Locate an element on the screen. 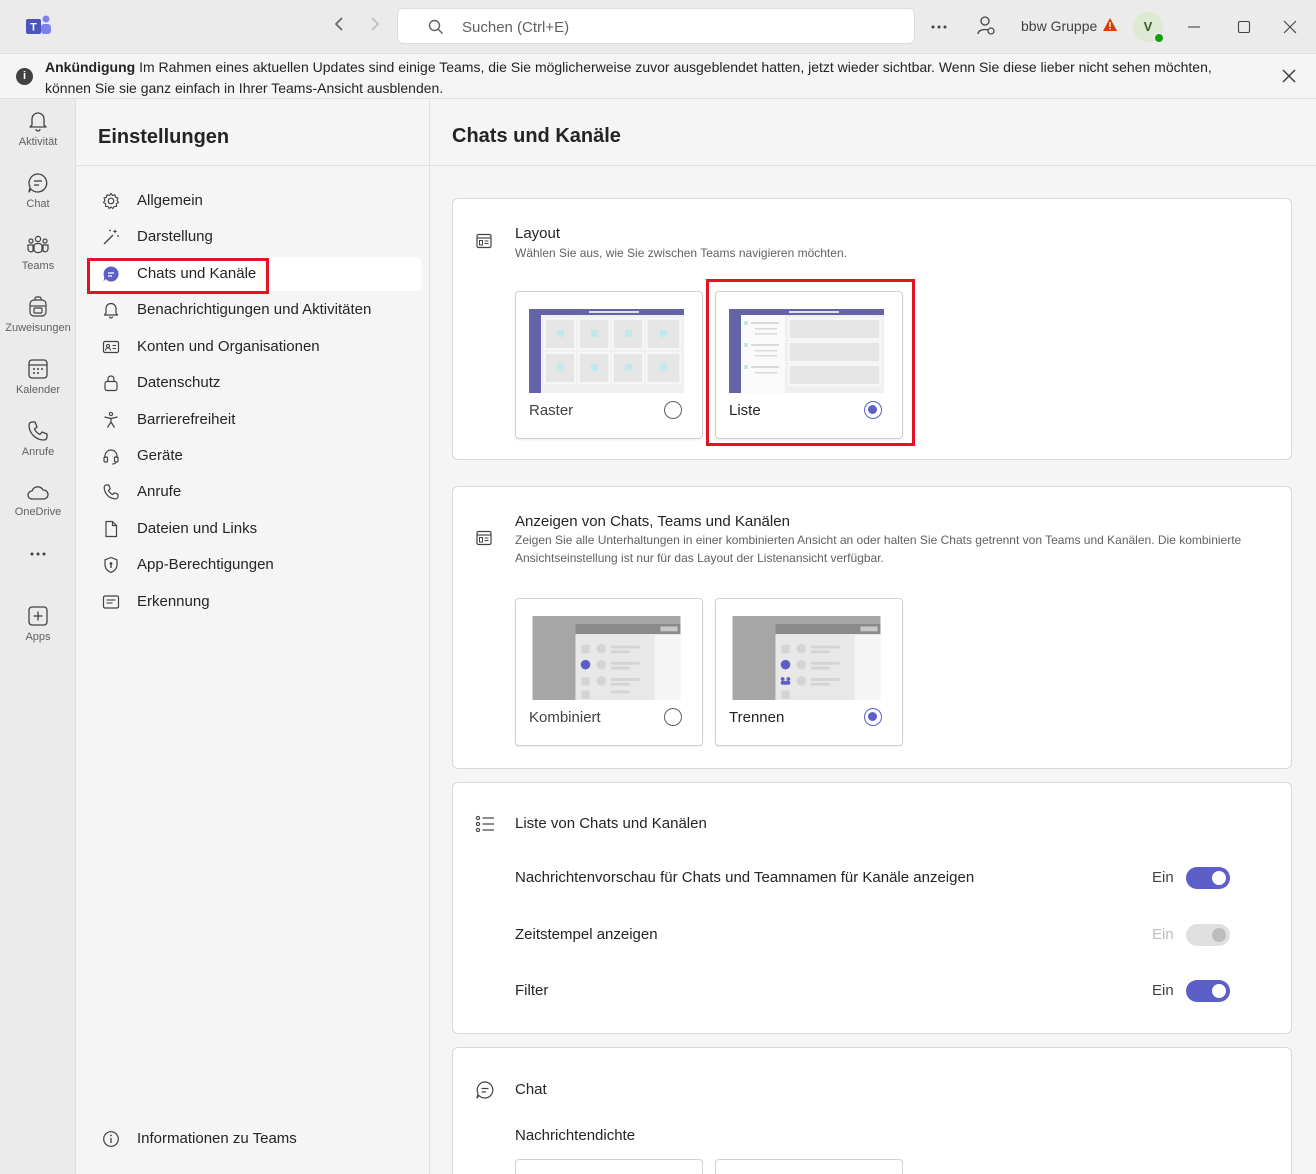  separate-radio is located at coordinates (873, 717).